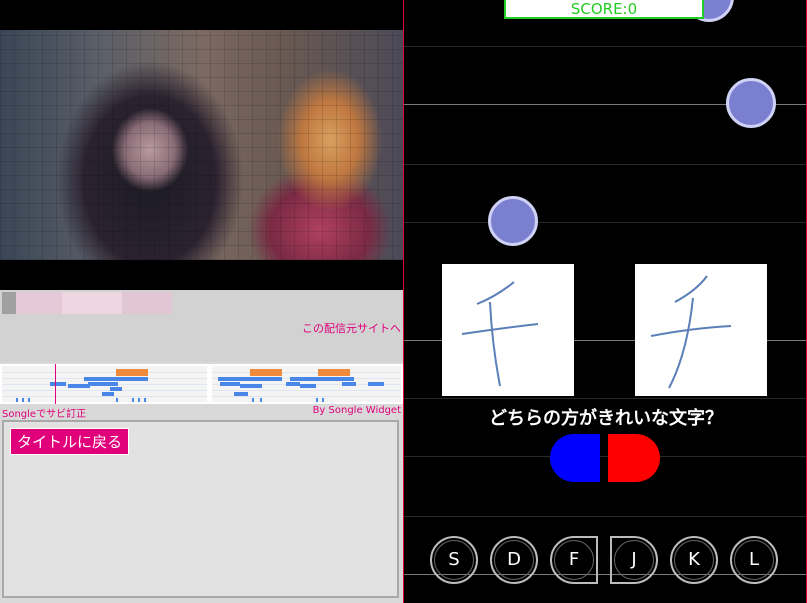  Describe the element at coordinates (87, 303) in the screenshot. I see `video-title-blurred` at that location.